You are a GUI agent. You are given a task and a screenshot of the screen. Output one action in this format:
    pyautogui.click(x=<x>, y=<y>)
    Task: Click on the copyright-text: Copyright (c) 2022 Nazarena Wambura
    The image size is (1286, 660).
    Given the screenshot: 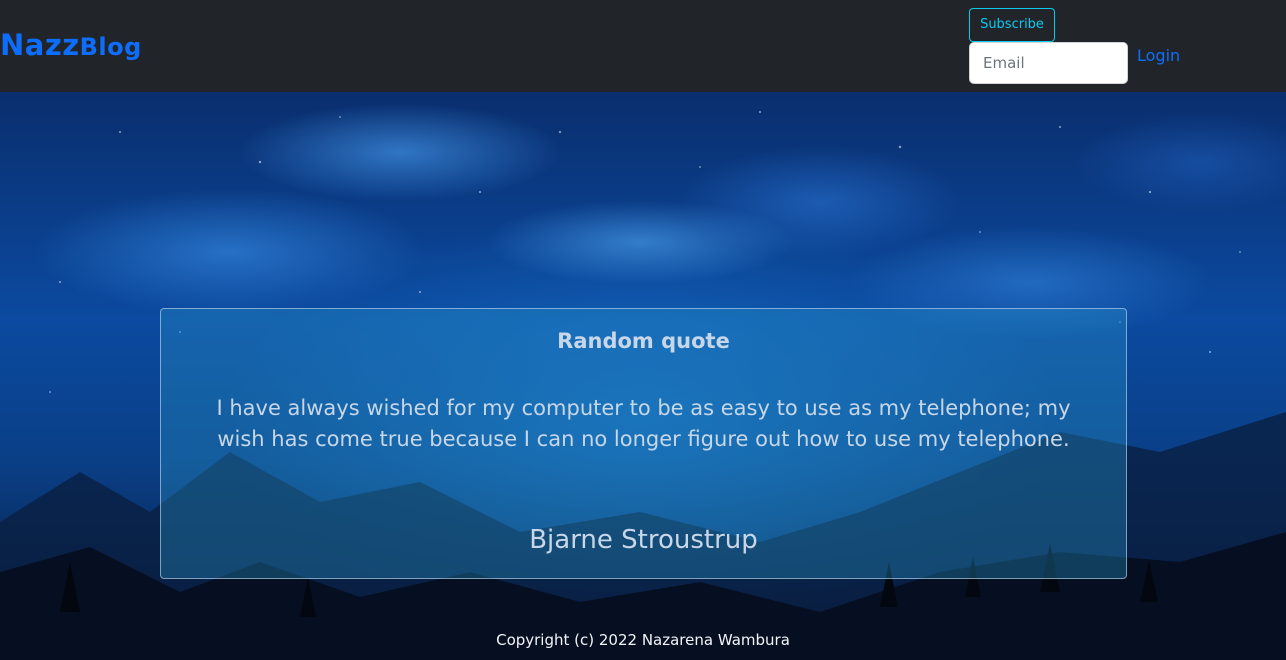 What is the action you would take?
    pyautogui.click(x=643, y=640)
    